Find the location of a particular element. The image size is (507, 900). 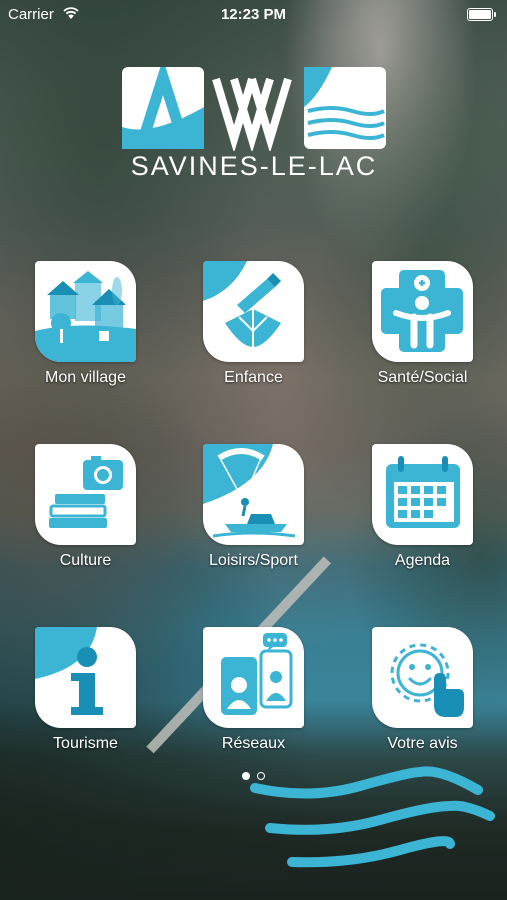

calendar-icon is located at coordinates (423, 492).